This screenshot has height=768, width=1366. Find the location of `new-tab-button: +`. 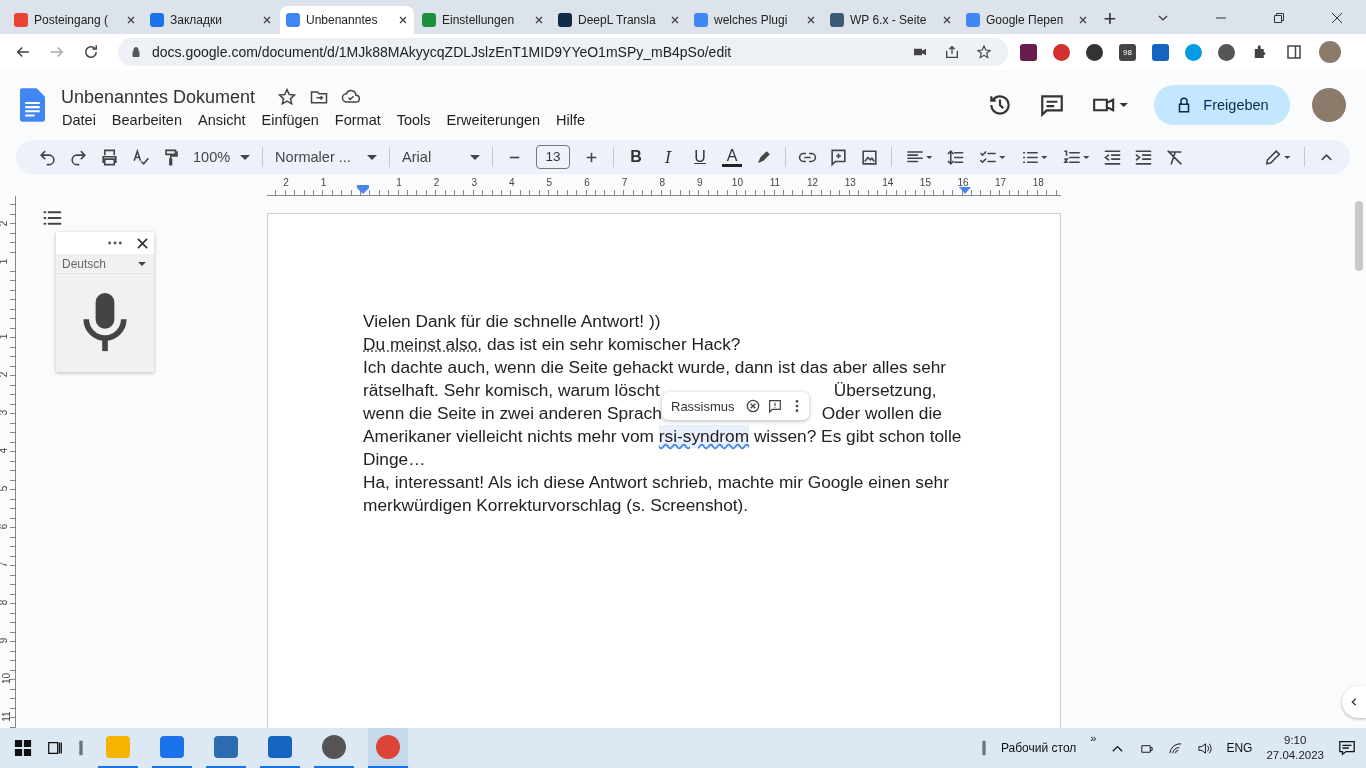

new-tab-button: + is located at coordinates (1110, 19).